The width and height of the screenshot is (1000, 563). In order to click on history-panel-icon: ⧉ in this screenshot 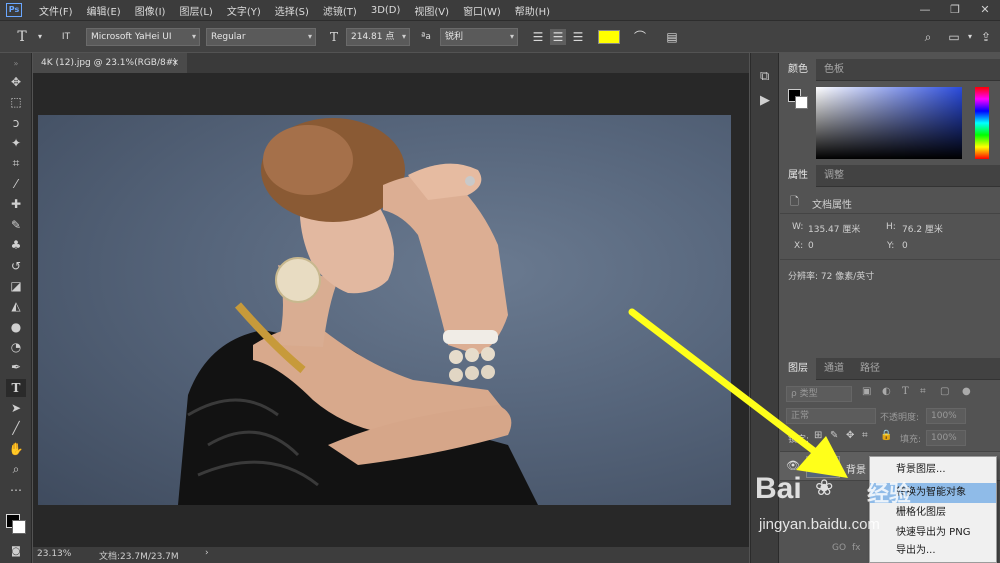, I will do `click(764, 76)`.